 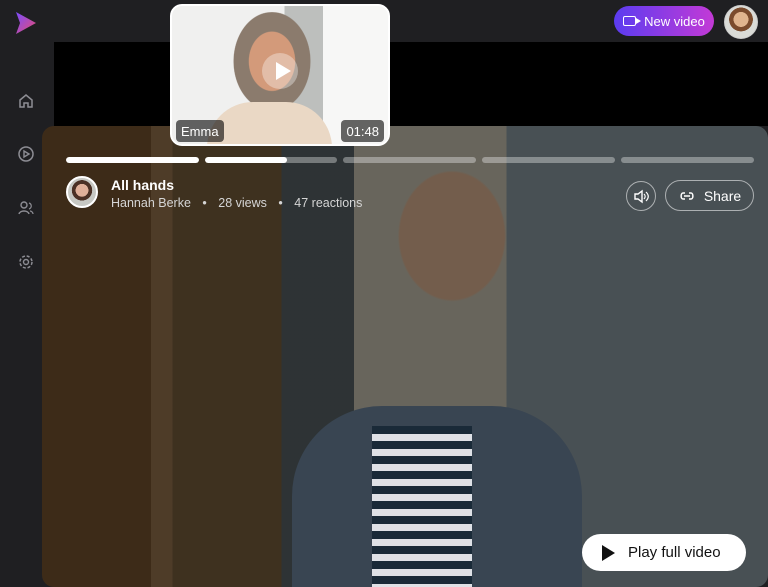 I want to click on share-button: Share, so click(x=709, y=195).